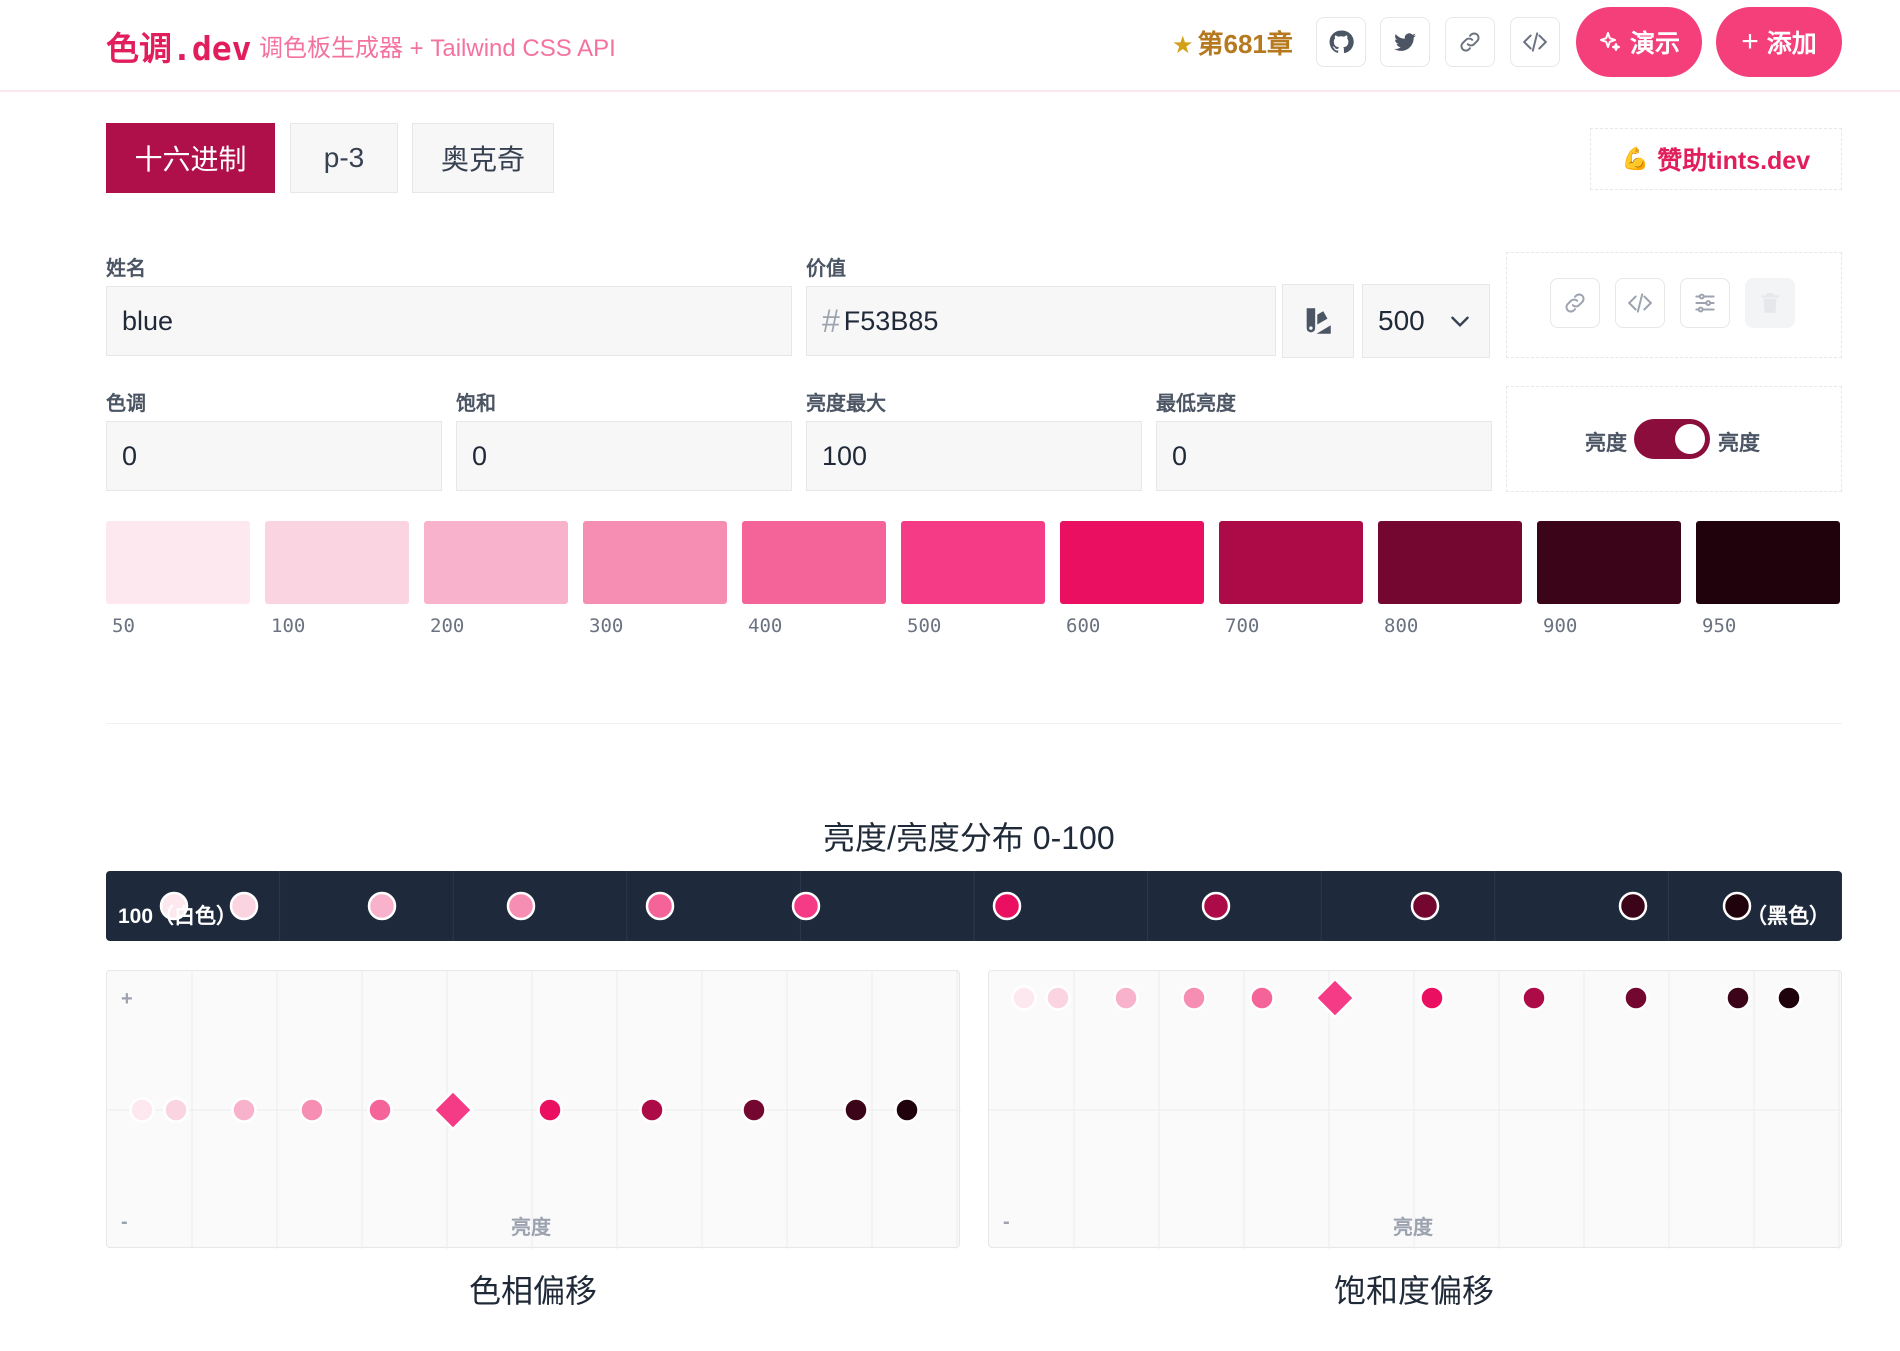  I want to click on sat-minus-sign: -, so click(1006, 1222).